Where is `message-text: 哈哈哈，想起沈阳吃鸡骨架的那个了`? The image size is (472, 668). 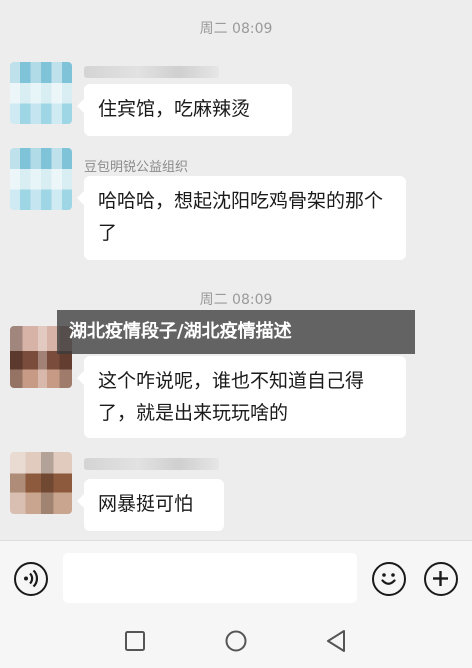 message-text: 哈哈哈，想起沈阳吃鸡骨架的那个了 is located at coordinates (241, 217).